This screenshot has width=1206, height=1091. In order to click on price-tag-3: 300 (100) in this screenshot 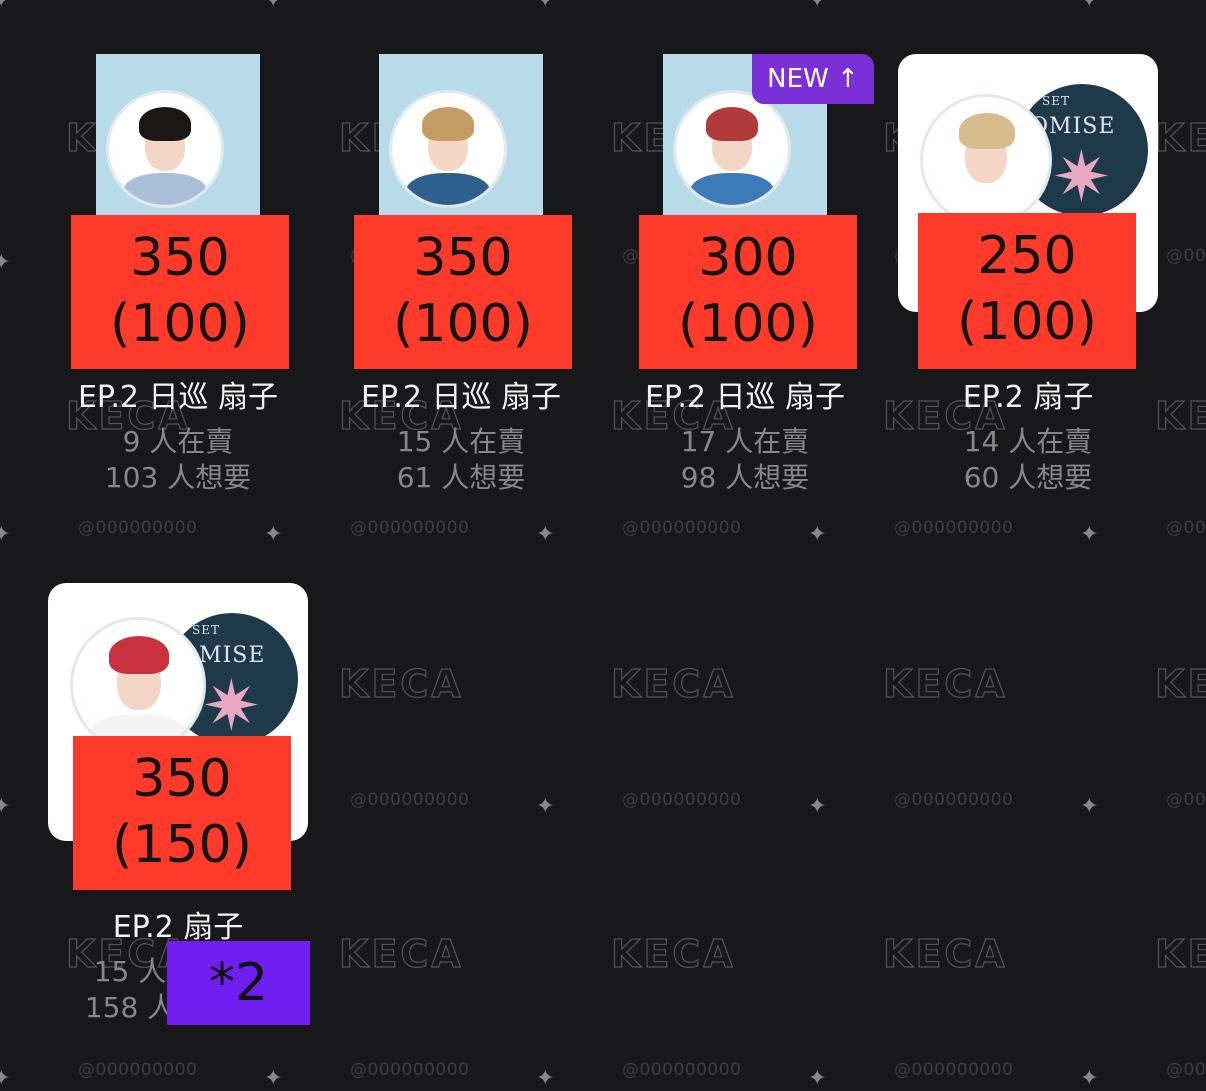, I will do `click(748, 292)`.